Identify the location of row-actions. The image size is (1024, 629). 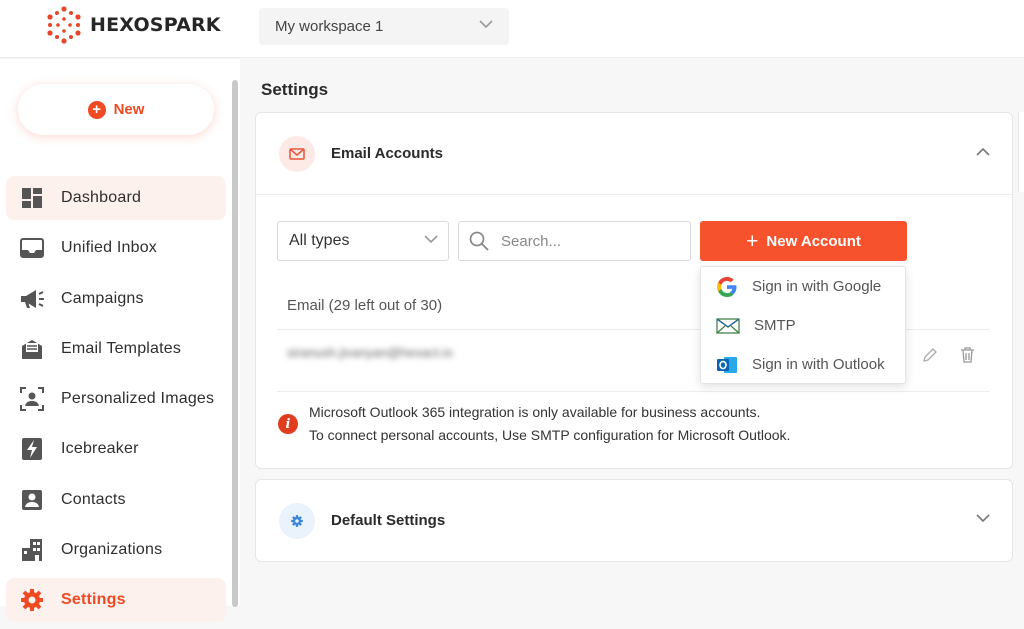
(948, 355).